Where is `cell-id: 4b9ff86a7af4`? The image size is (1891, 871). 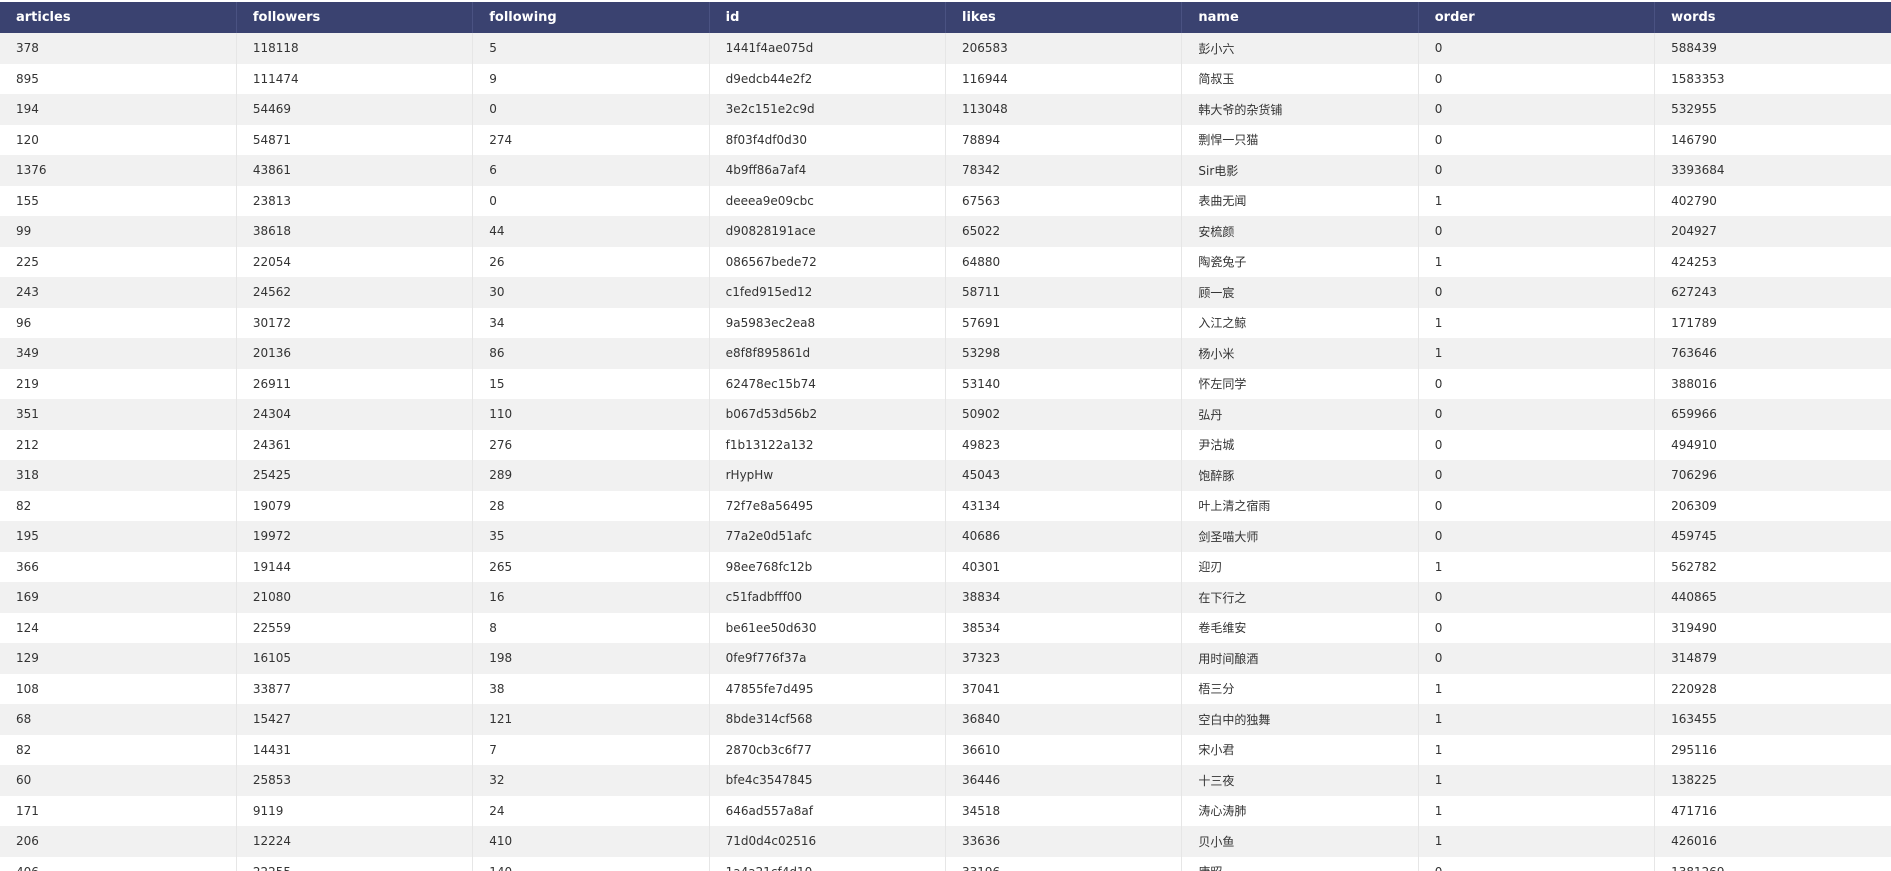
cell-id: 4b9ff86a7af4 is located at coordinates (828, 170).